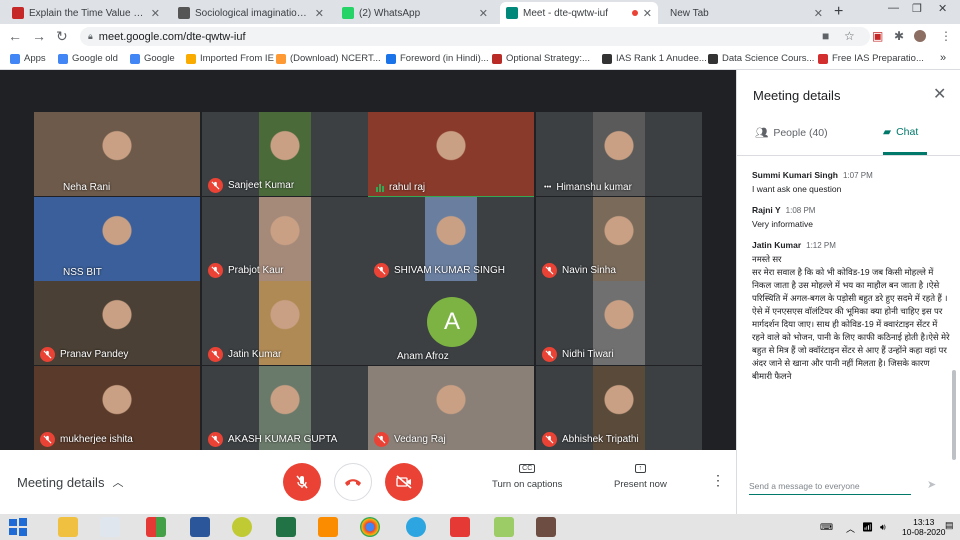 Image resolution: width=960 pixels, height=540 pixels. What do you see at coordinates (826, 527) in the screenshot?
I see `keyboard-icon: ⌨︎` at bounding box center [826, 527].